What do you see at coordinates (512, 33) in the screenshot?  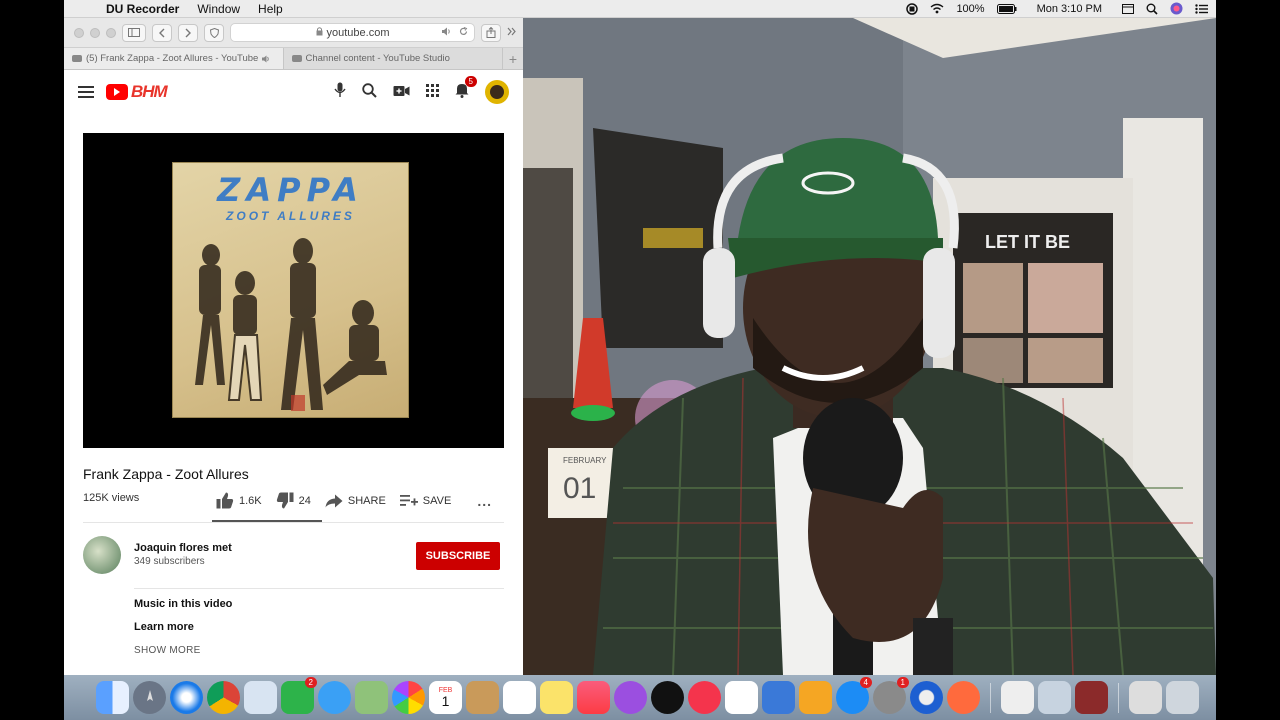 I see `overflow-chevron-icon` at bounding box center [512, 33].